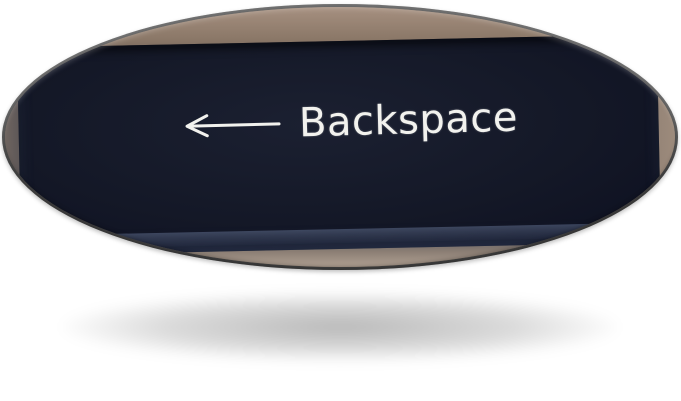  What do you see at coordinates (408, 120) in the screenshot?
I see `key-label: Backspace` at bounding box center [408, 120].